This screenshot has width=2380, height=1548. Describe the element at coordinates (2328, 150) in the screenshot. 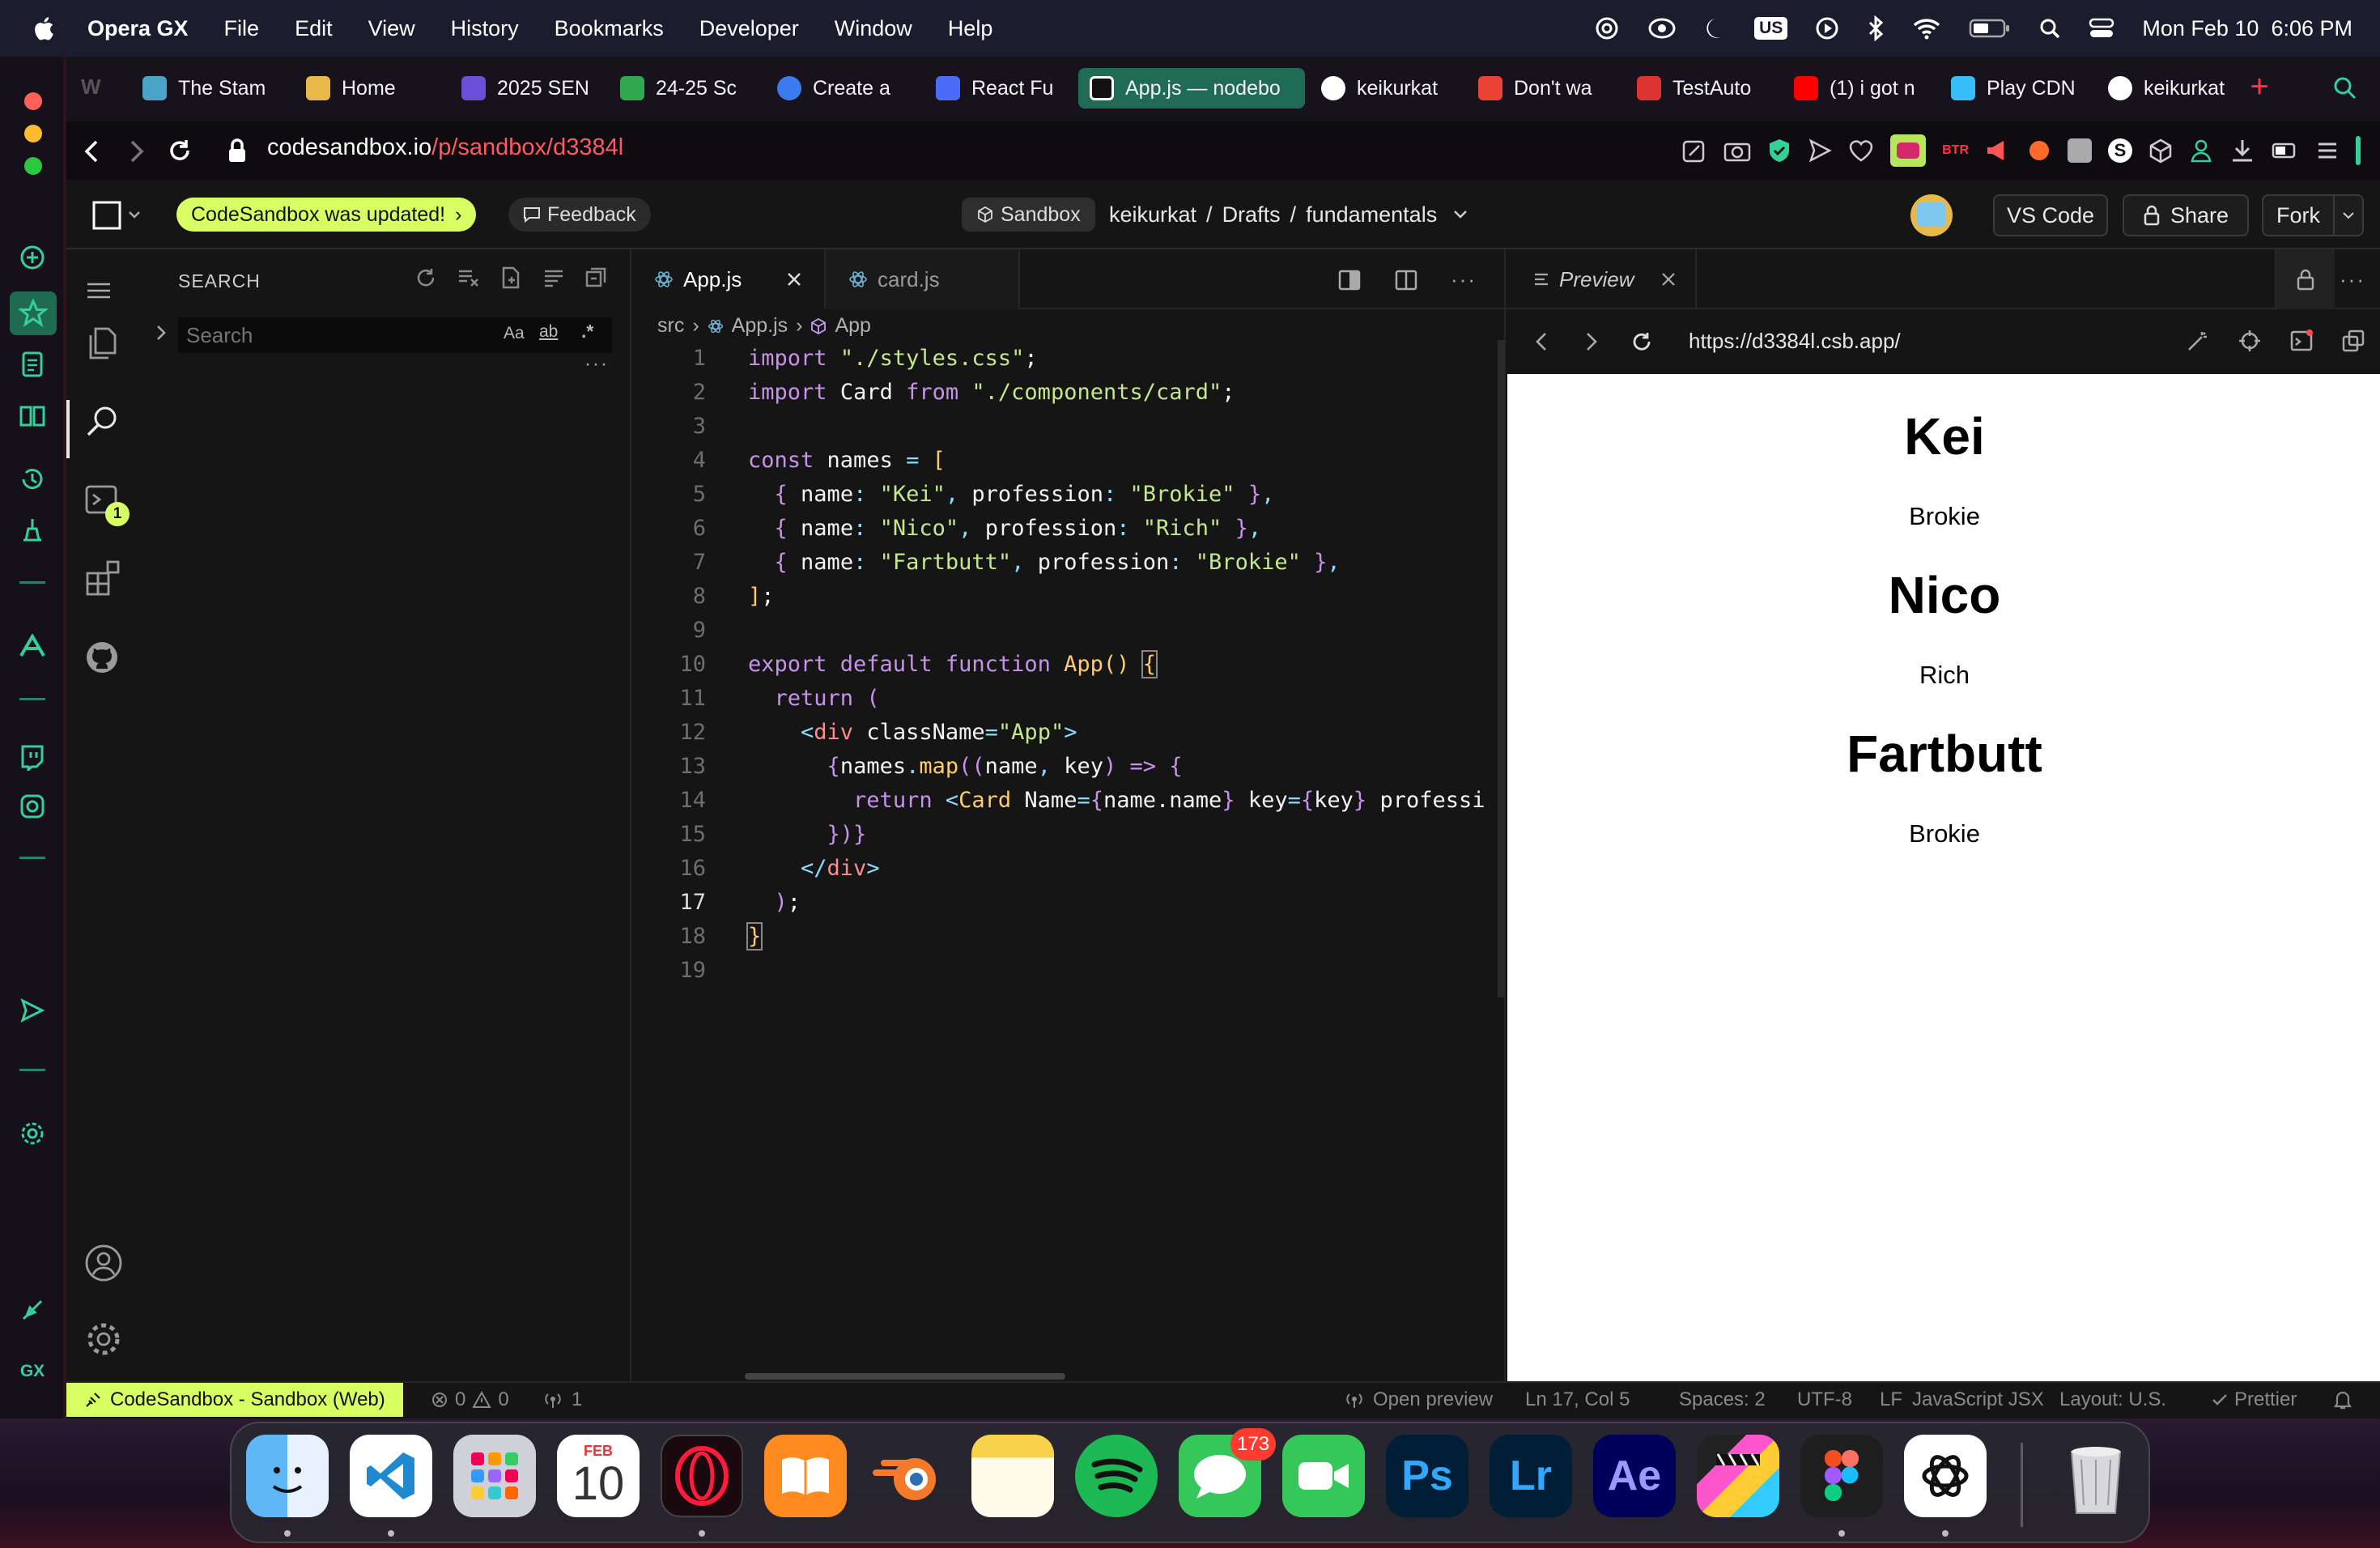

I see `easy-setup-icon` at that location.